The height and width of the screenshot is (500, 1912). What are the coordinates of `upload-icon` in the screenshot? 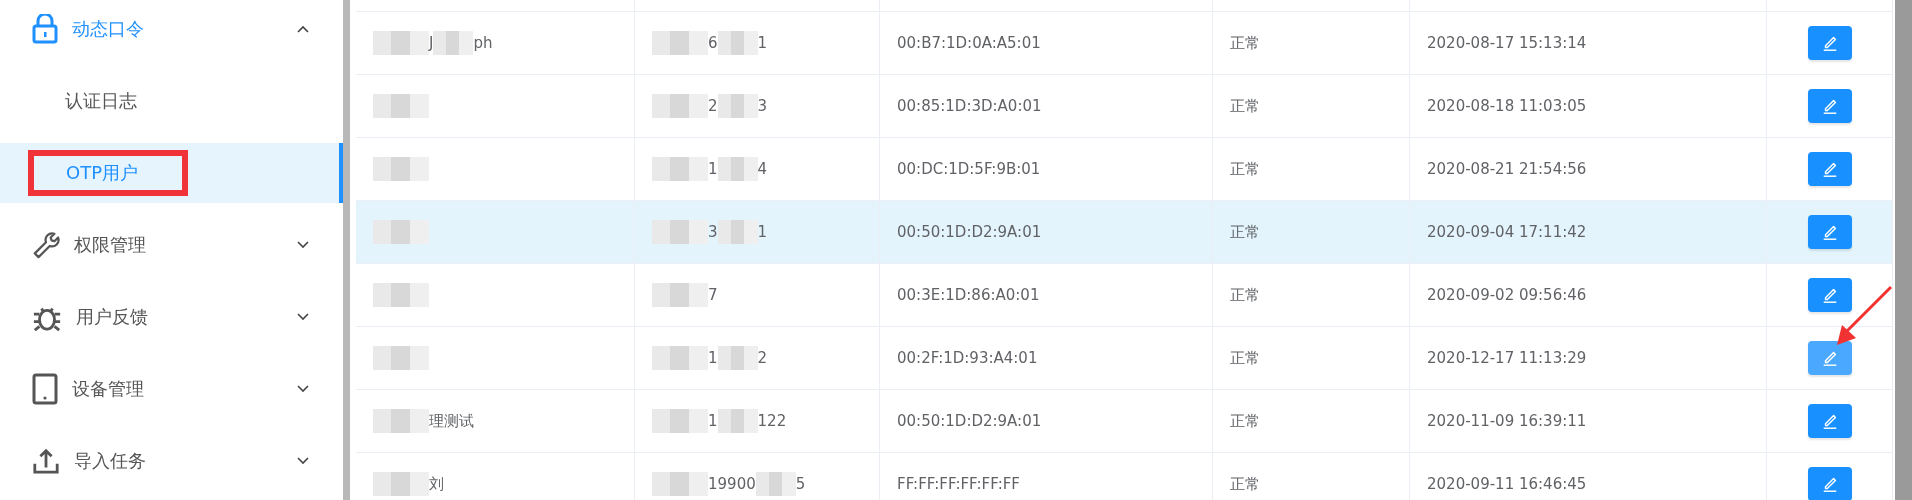 It's located at (46, 461).